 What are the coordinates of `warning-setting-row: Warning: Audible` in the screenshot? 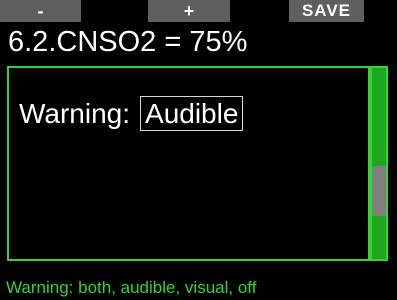 It's located at (131, 113).